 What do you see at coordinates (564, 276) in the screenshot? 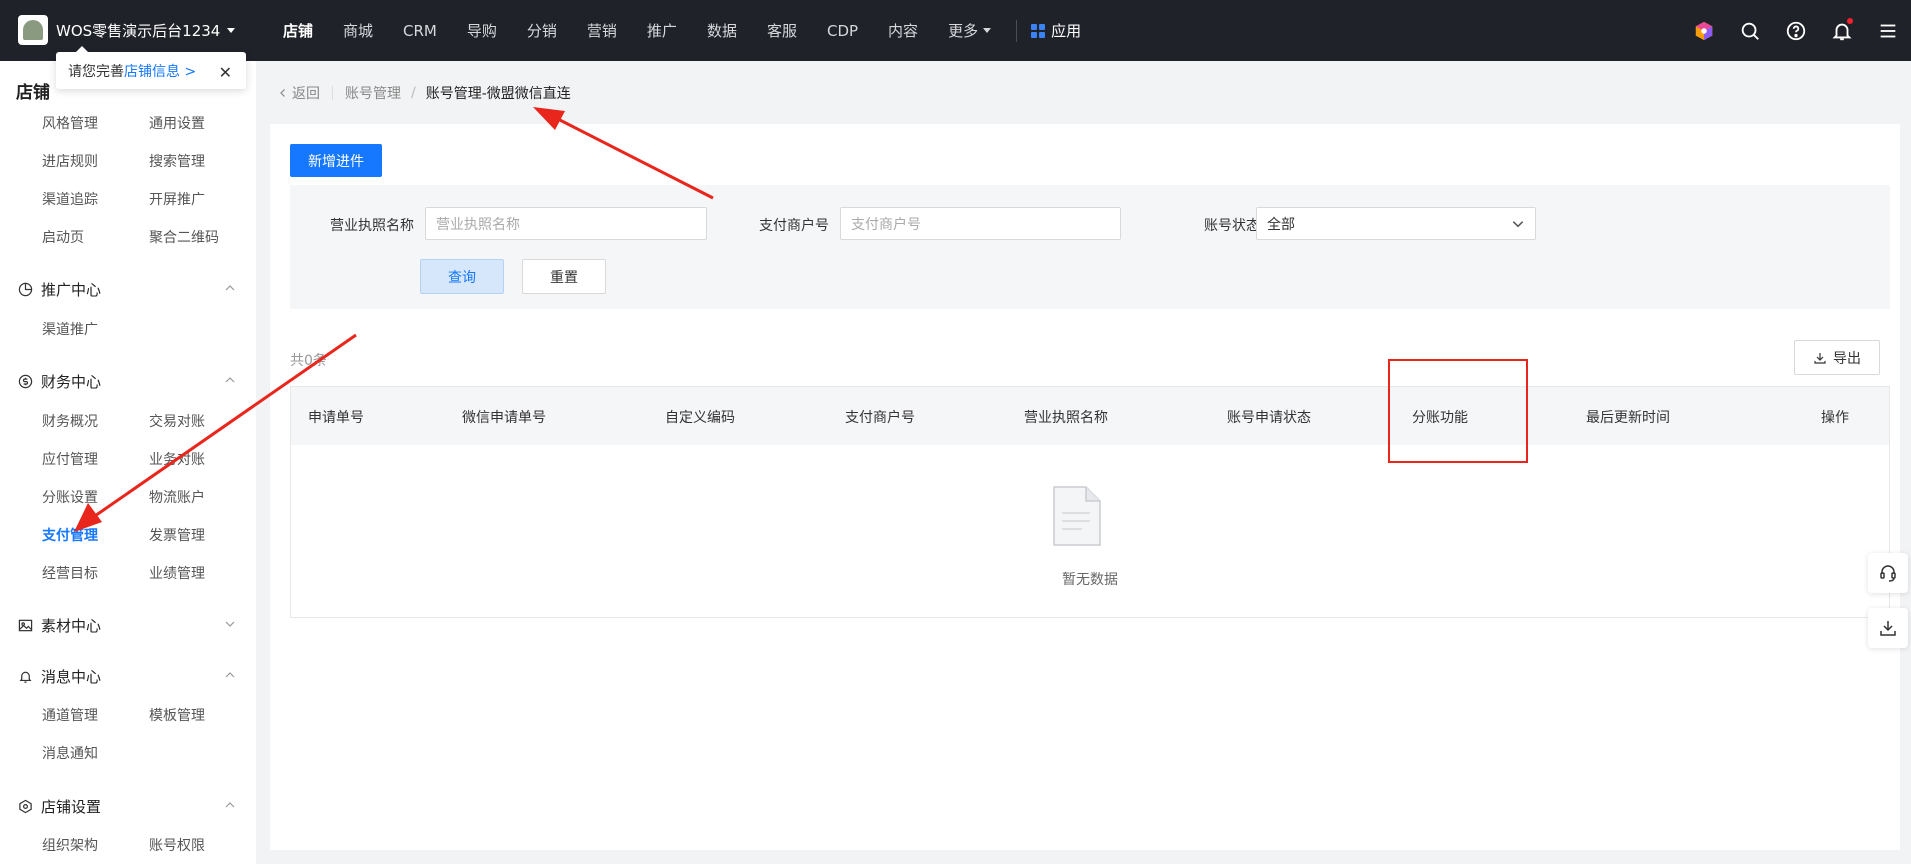
I see `reset-button: 重置` at bounding box center [564, 276].